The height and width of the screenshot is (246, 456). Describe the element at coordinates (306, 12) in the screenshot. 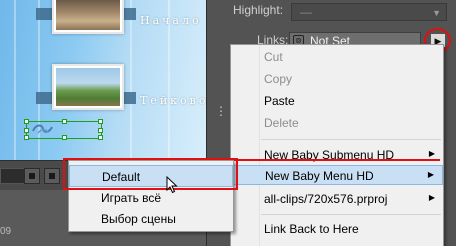

I see `highlight-value: —` at that location.